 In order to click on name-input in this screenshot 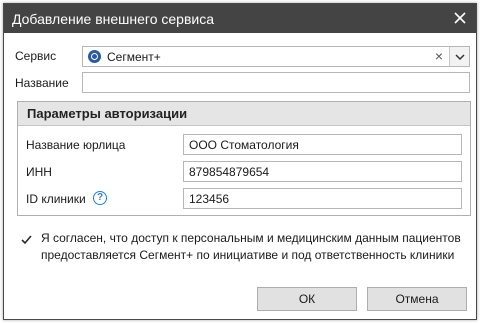, I will do `click(276, 82)`.